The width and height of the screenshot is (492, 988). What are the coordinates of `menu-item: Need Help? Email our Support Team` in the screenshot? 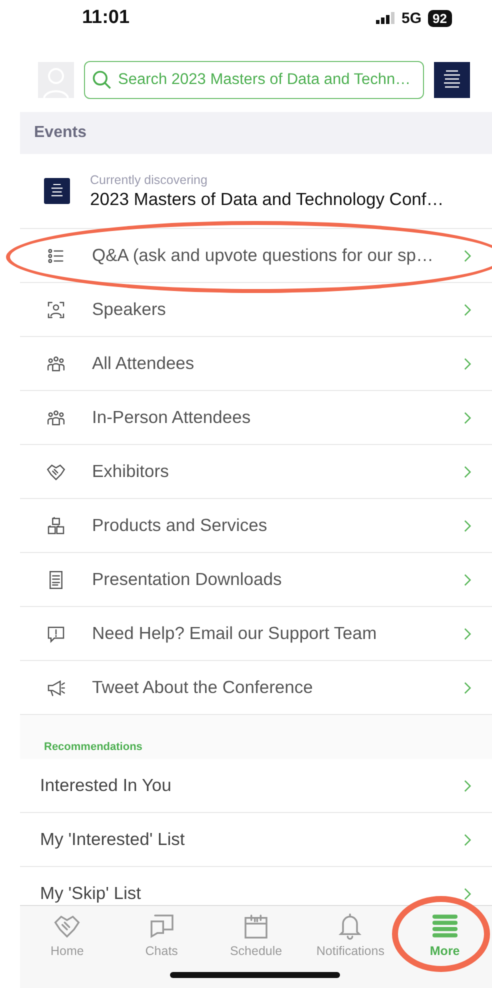 It's located at (256, 634).